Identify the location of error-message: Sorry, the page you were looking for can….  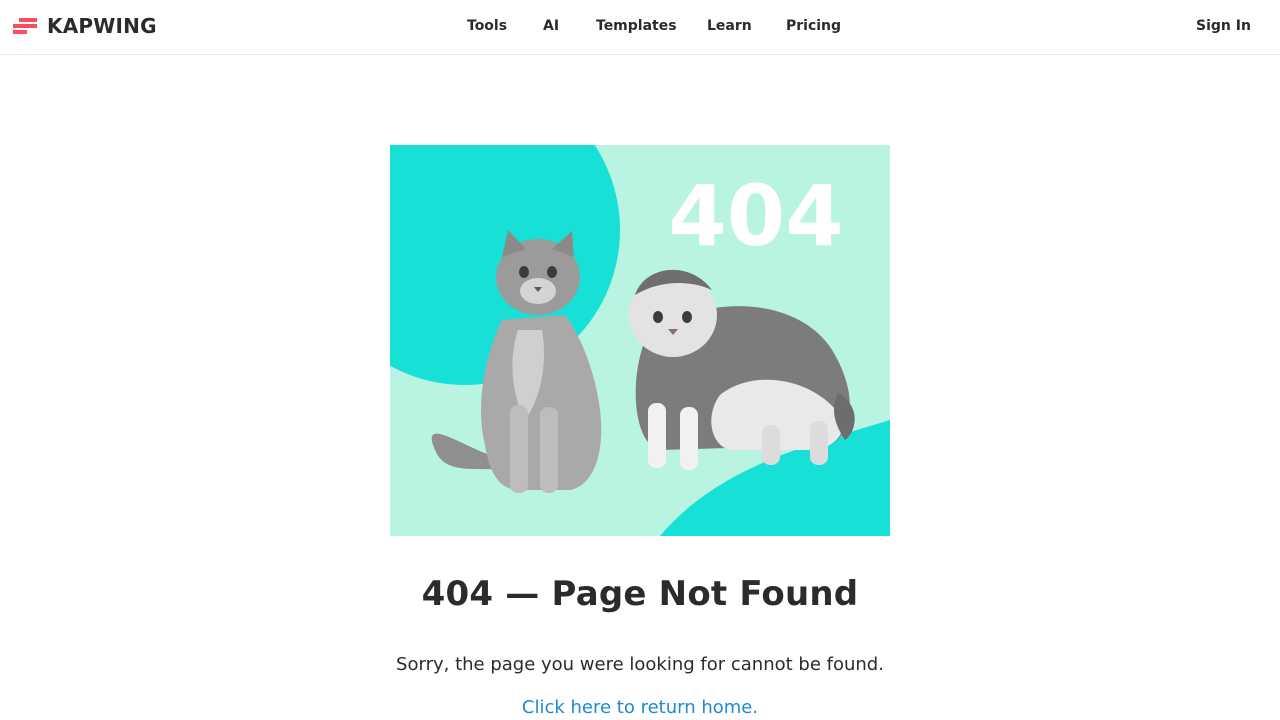
(640, 664).